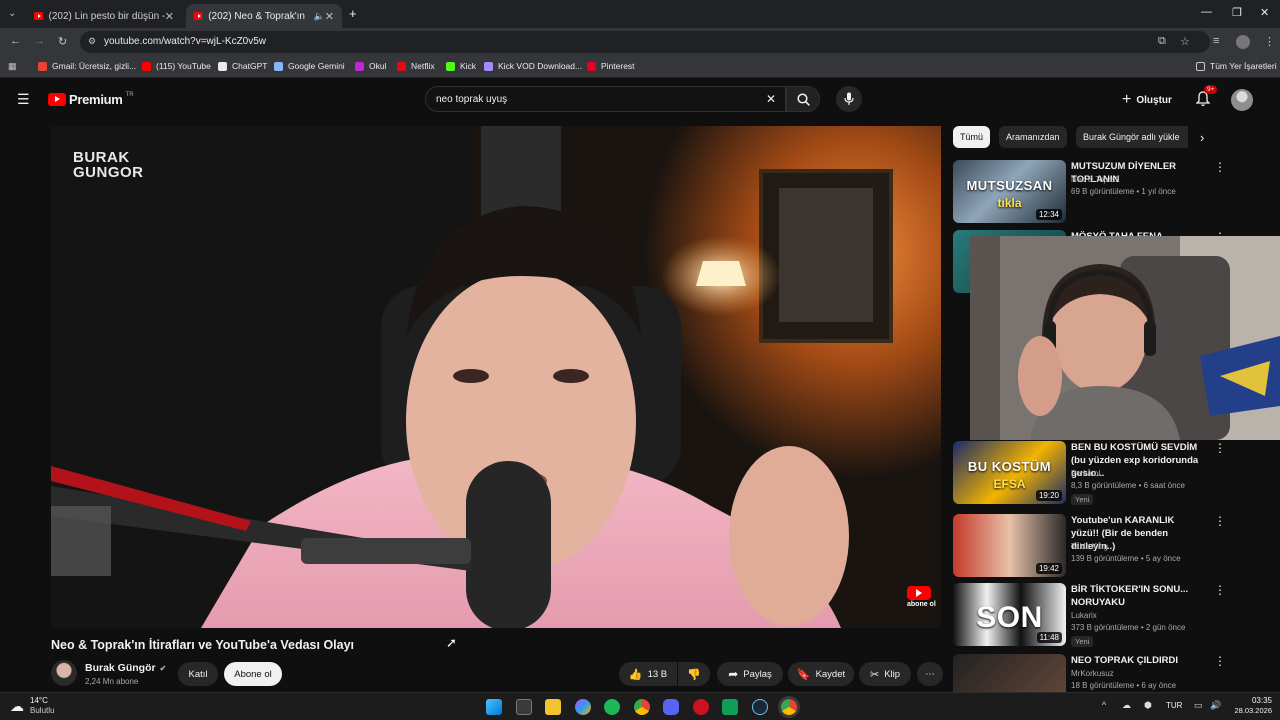  What do you see at coordinates (760, 707) in the screenshot?
I see `steam-icon` at bounding box center [760, 707].